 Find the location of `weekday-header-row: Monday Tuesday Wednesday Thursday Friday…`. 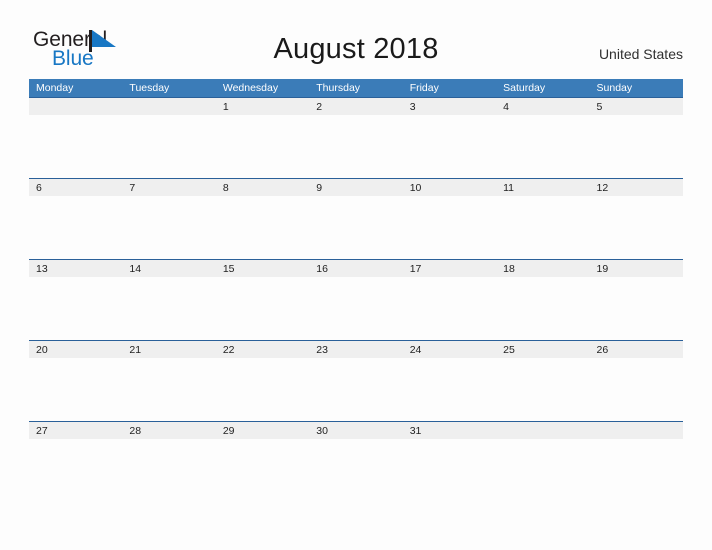

weekday-header-row: Monday Tuesday Wednesday Thursday Friday… is located at coordinates (356, 88).